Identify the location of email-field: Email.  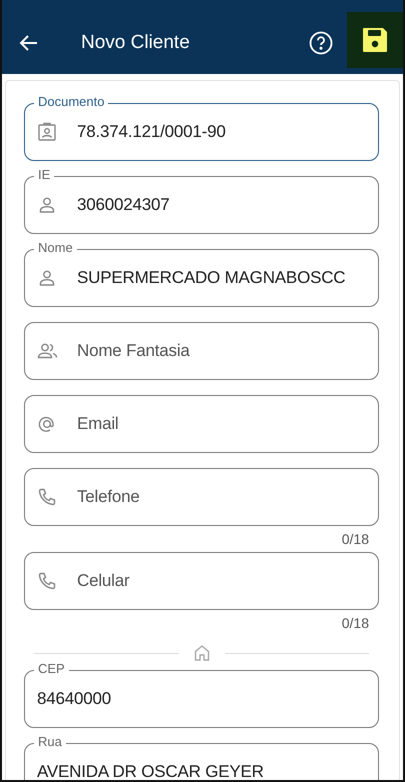
(201, 424).